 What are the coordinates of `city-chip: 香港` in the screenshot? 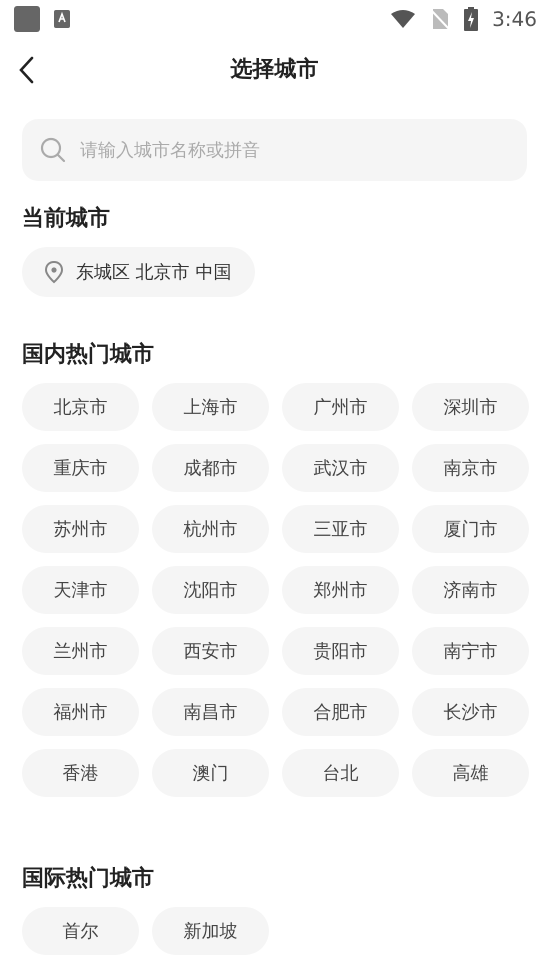 It's located at (80, 773).